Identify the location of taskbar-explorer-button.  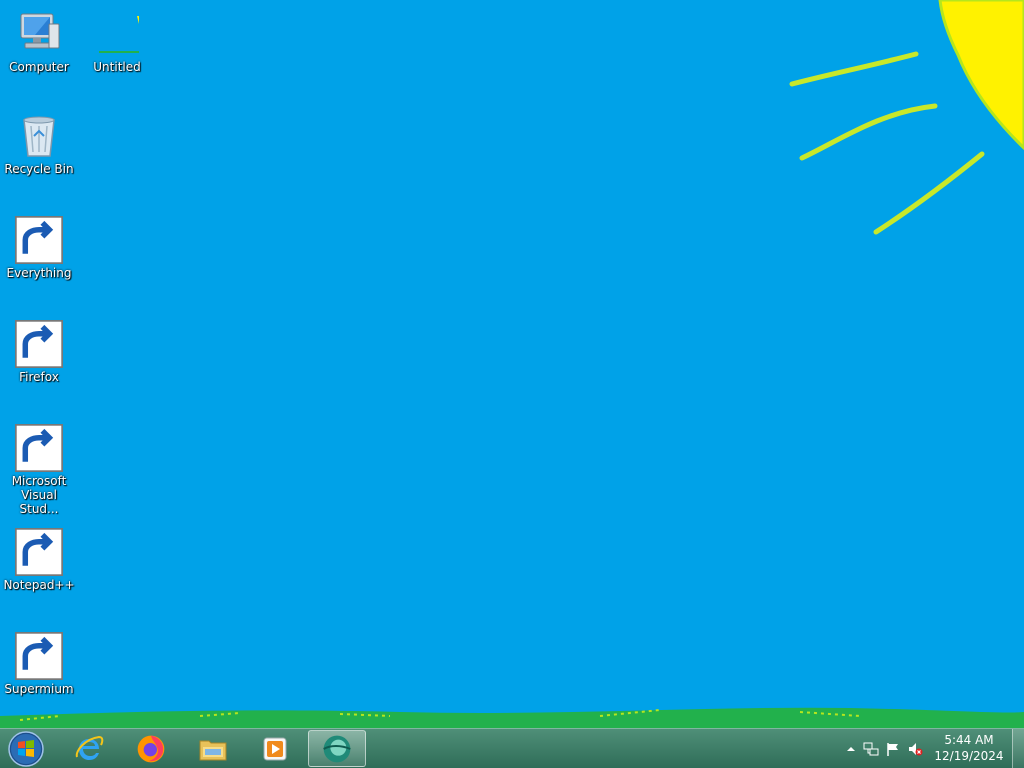
(213, 748).